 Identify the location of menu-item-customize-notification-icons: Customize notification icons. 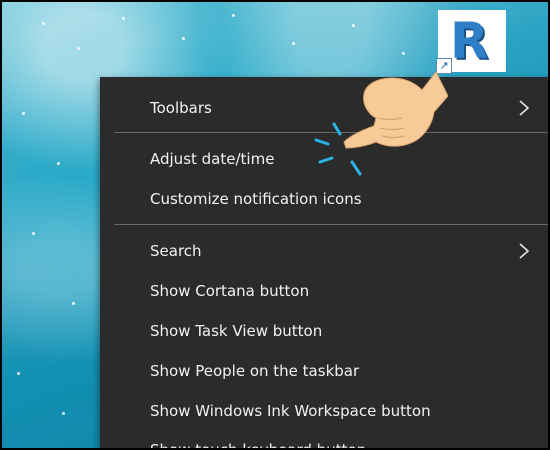
(324, 199).